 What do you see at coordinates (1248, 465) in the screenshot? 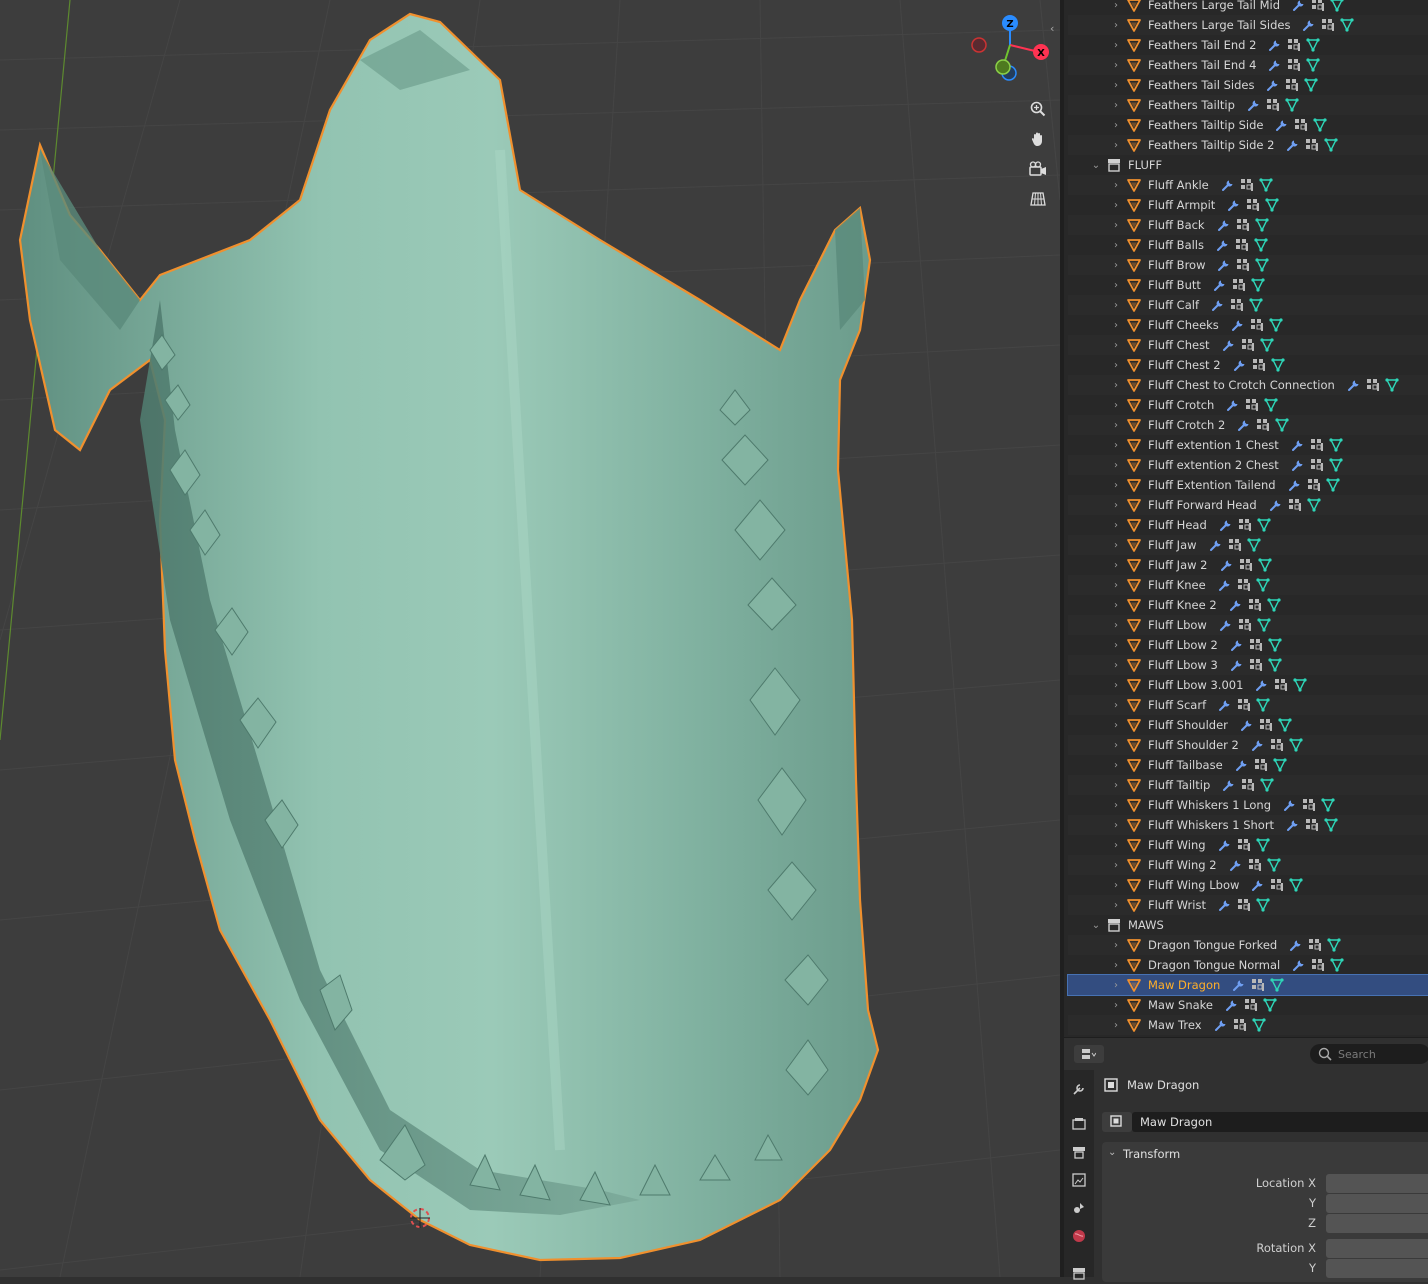
I see `outliner-item-fluff-extention-2-chest: › Fluff extention 2 Chest` at bounding box center [1248, 465].